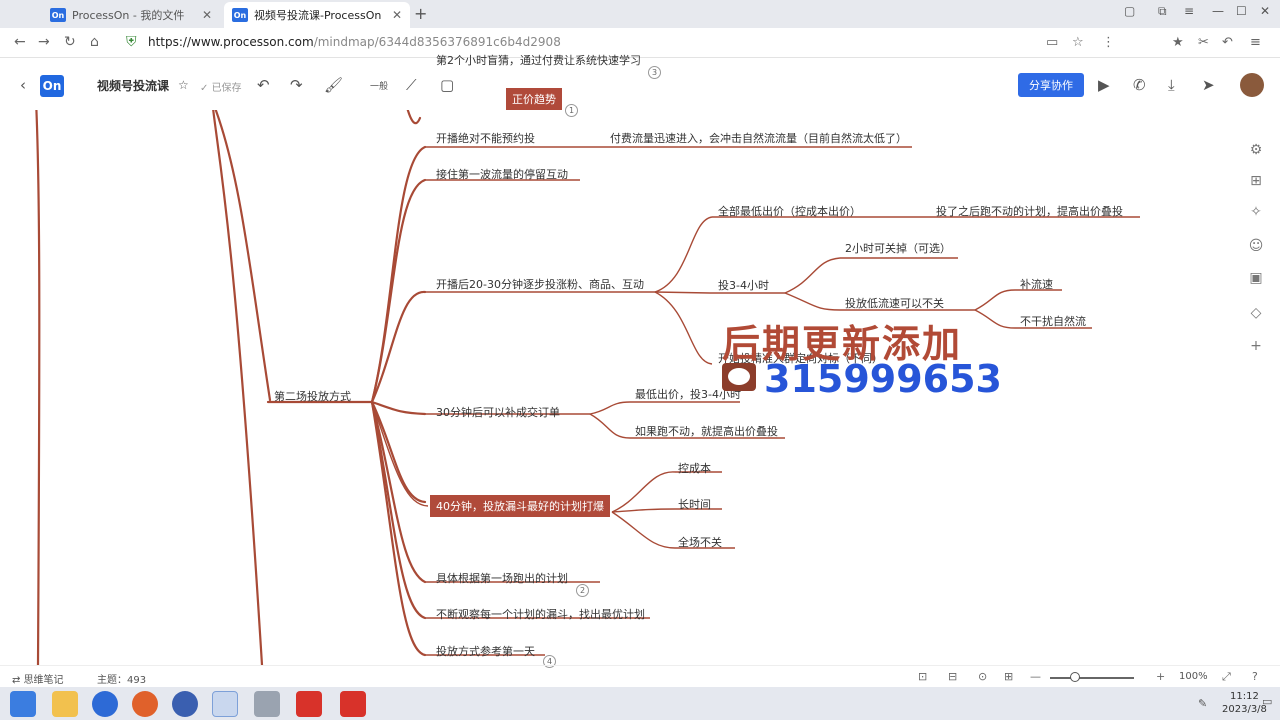 This screenshot has width=1280, height=720. I want to click on saved-label: 已保存, so click(226, 88).